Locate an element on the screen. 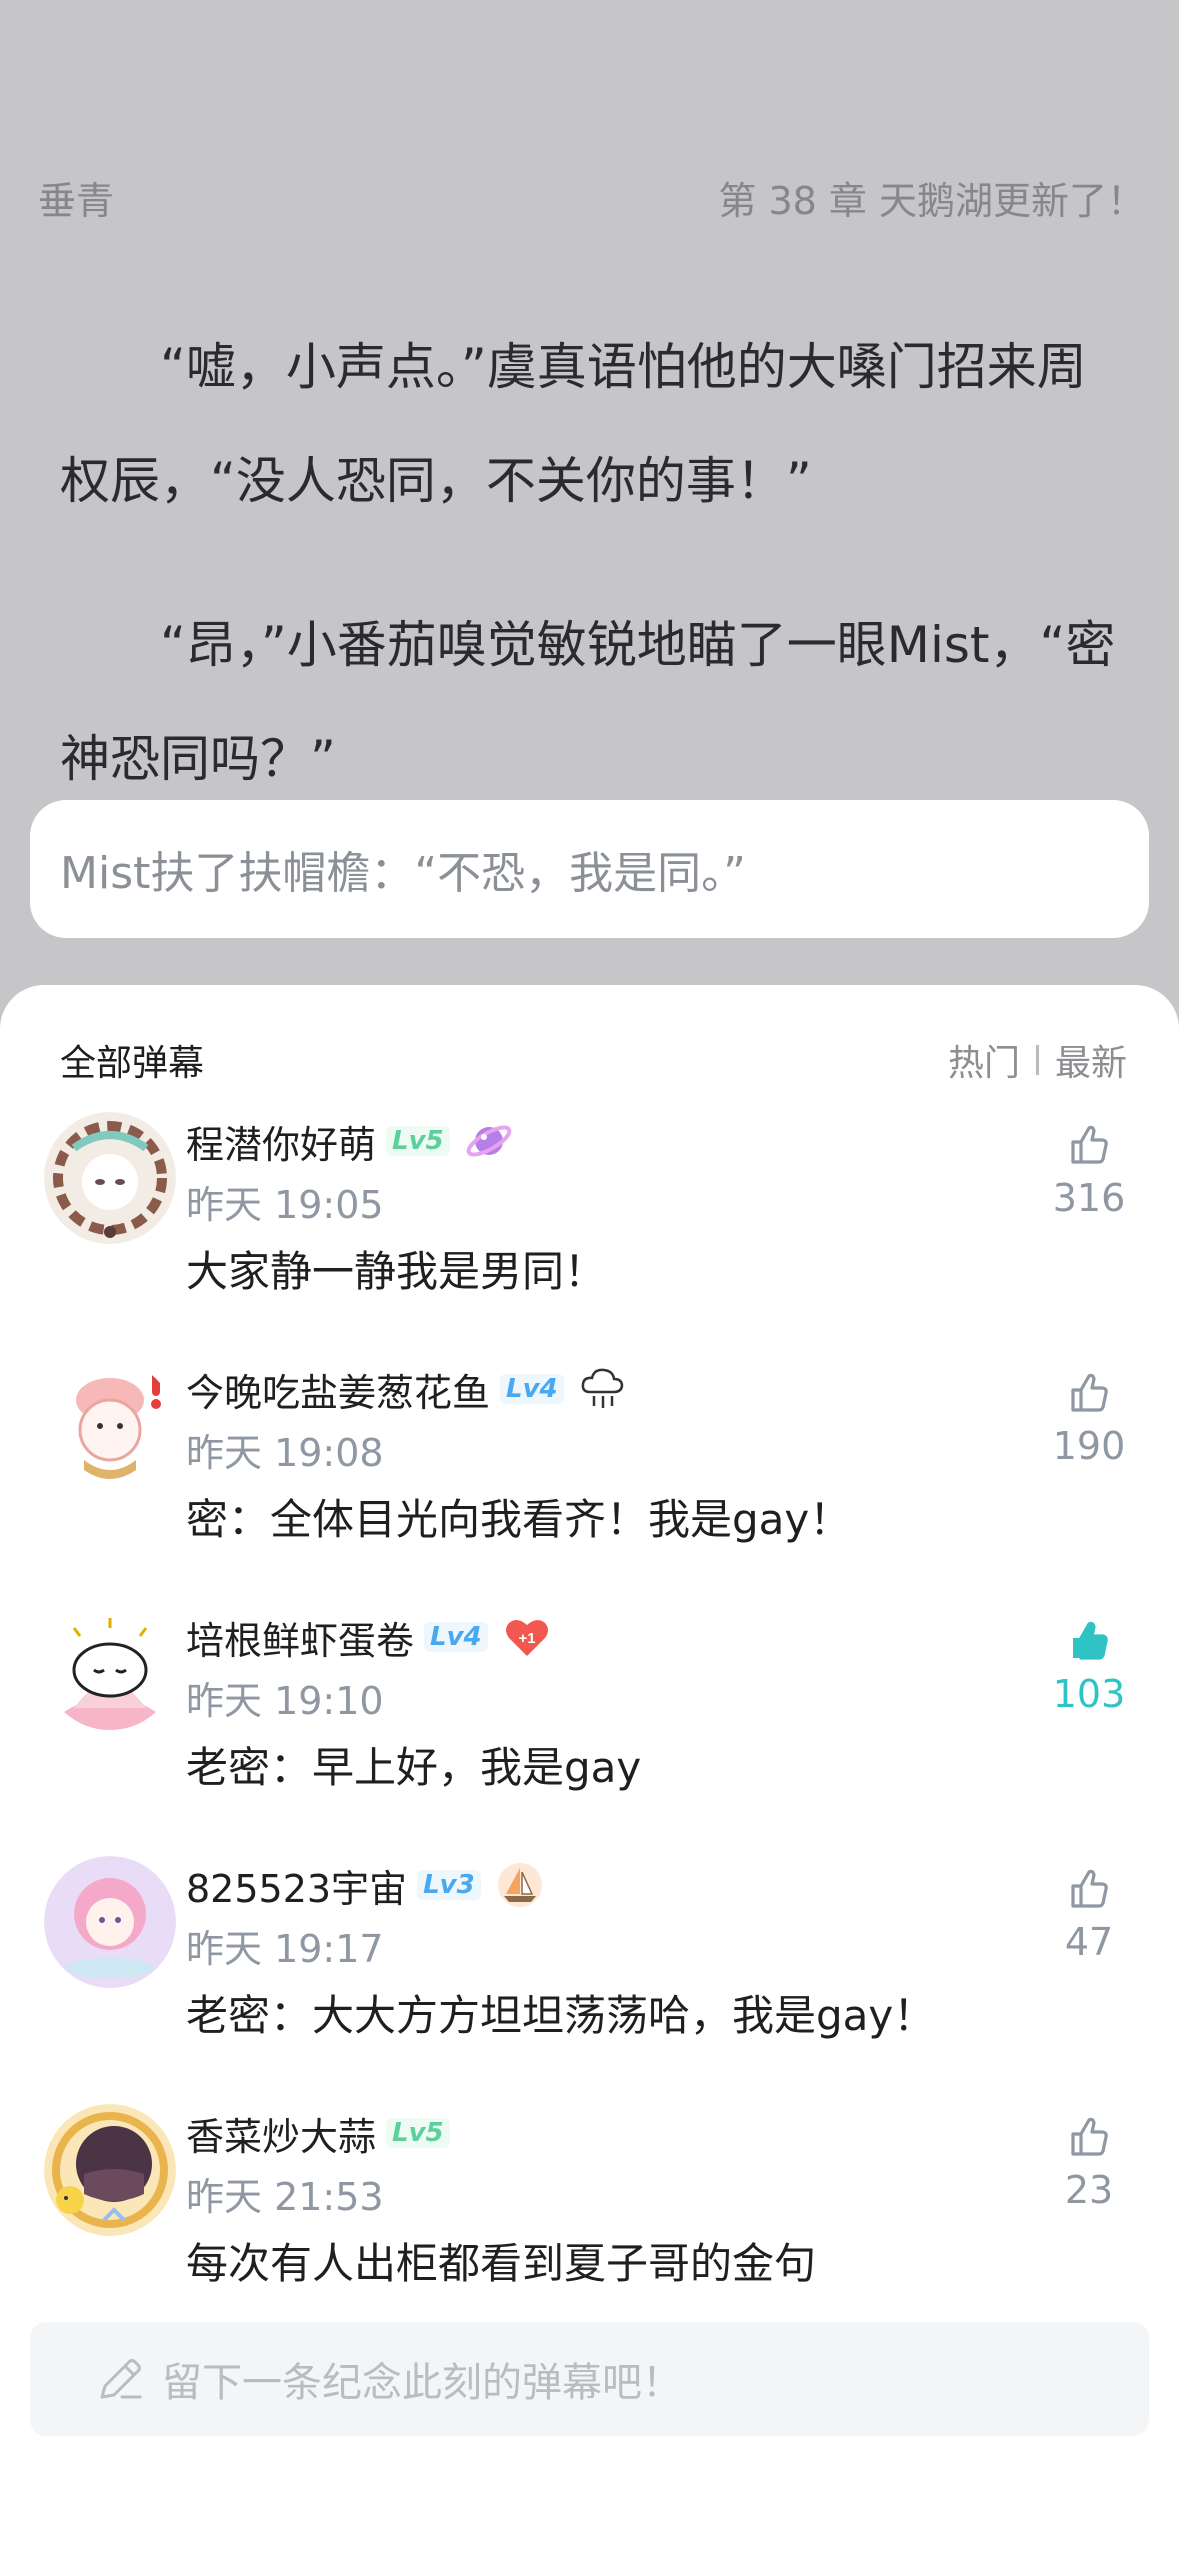 The image size is (1179, 2556). medal-plus-one-text: +1 is located at coordinates (526, 1638).